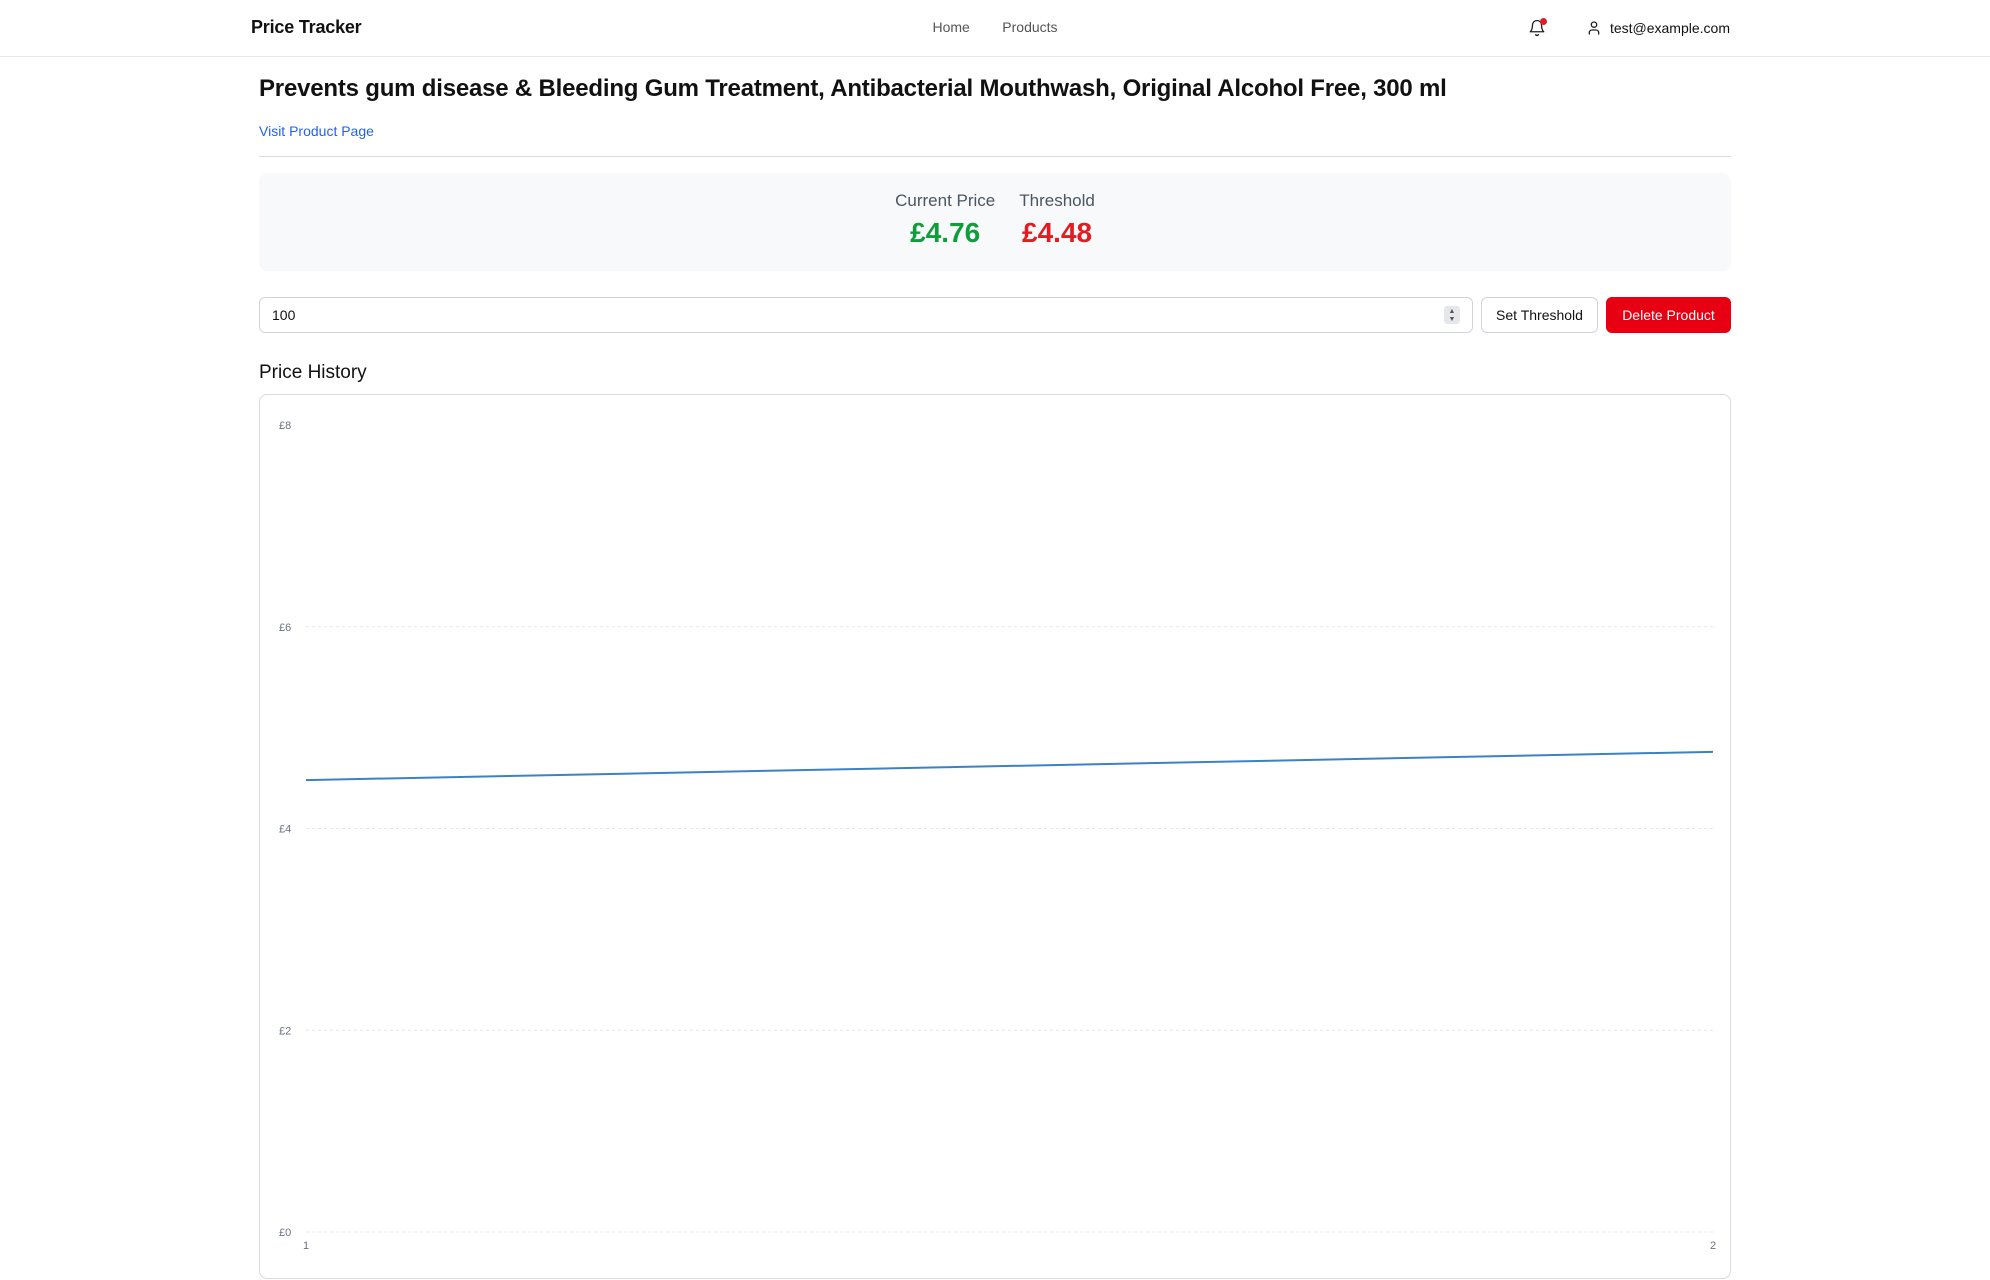 This screenshot has width=1990, height=1280. I want to click on threshold-label: Threshold, so click(1057, 200).